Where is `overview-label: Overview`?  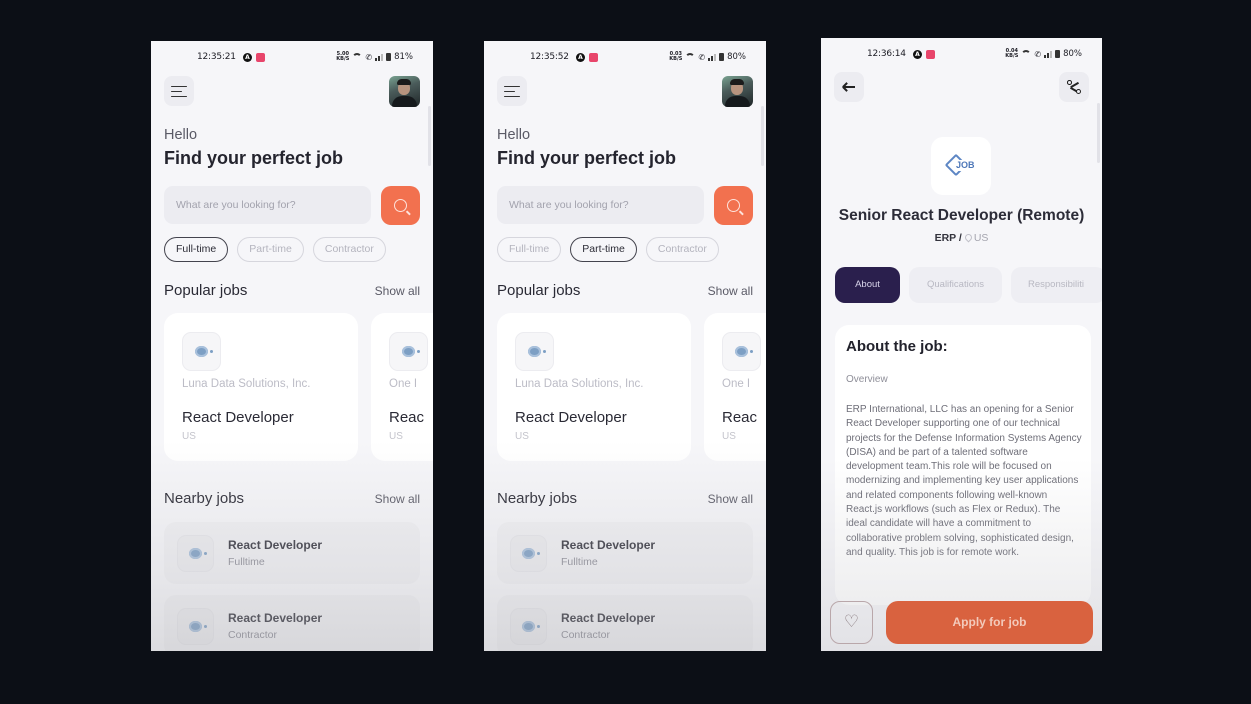 overview-label: Overview is located at coordinates (867, 379).